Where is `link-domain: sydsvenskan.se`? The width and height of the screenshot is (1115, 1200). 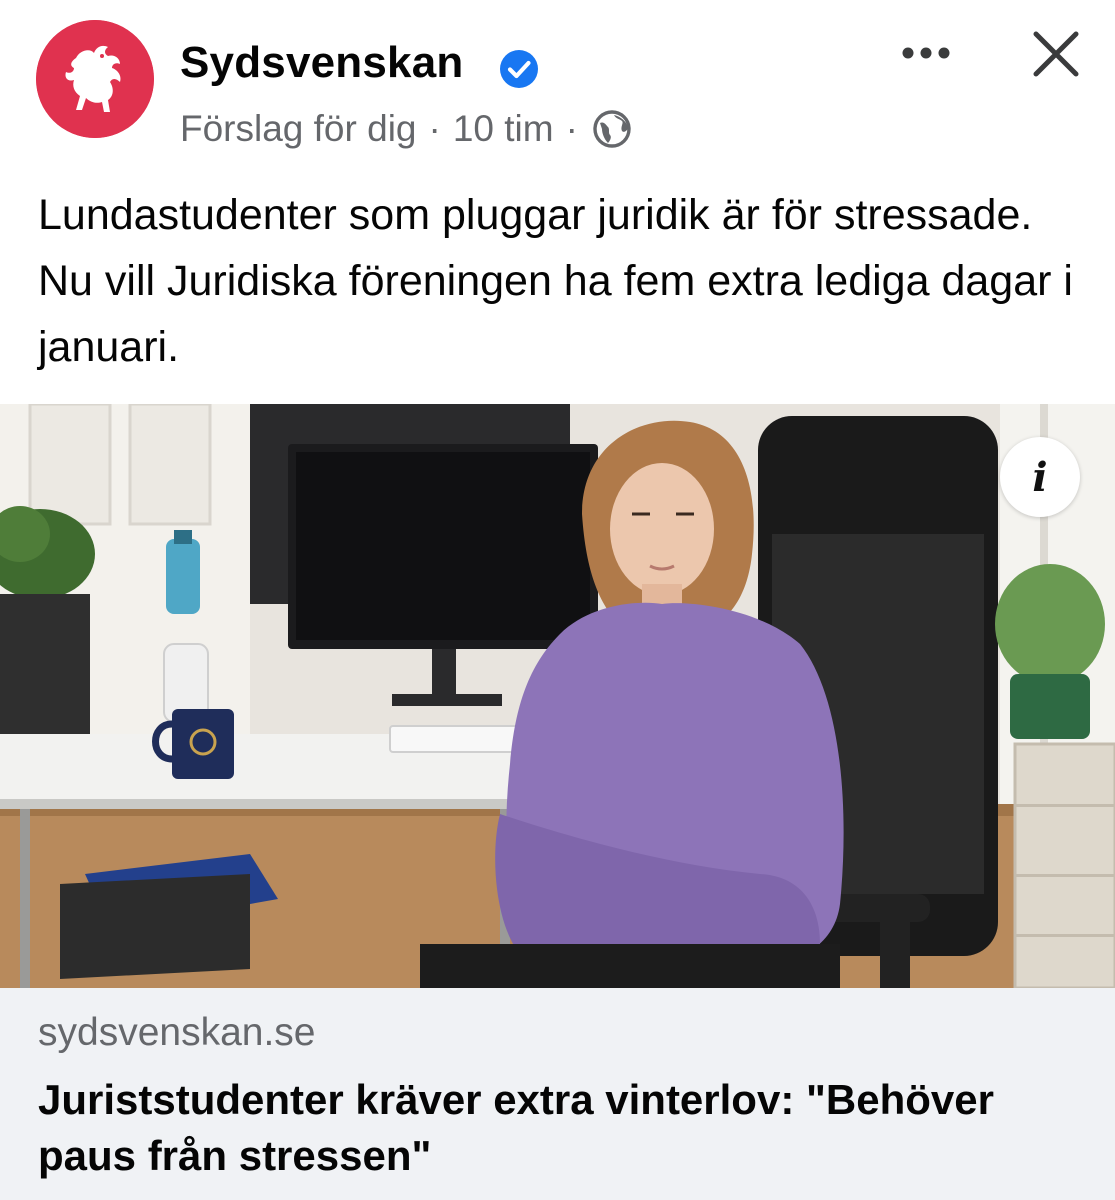
link-domain: sydsvenskan.se is located at coordinates (177, 1032).